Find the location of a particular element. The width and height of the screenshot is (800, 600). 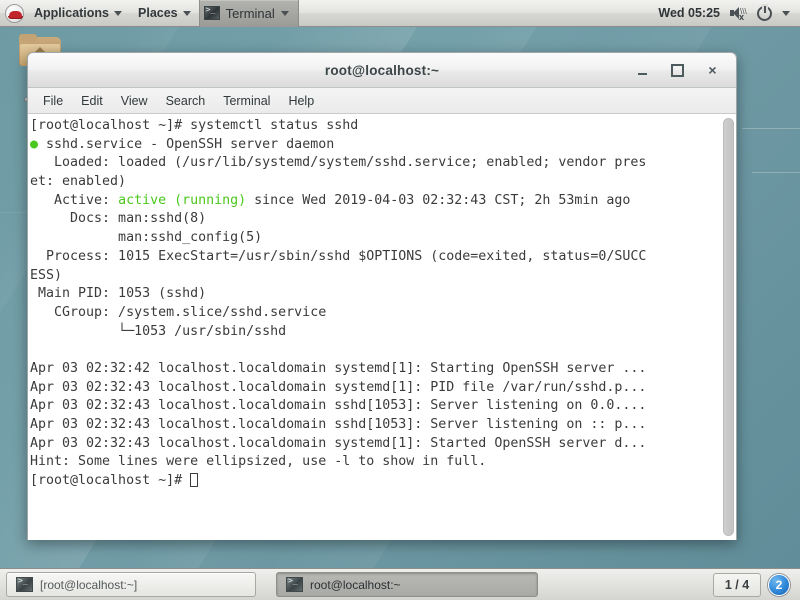

workspace-badge: 2 is located at coordinates (779, 584).